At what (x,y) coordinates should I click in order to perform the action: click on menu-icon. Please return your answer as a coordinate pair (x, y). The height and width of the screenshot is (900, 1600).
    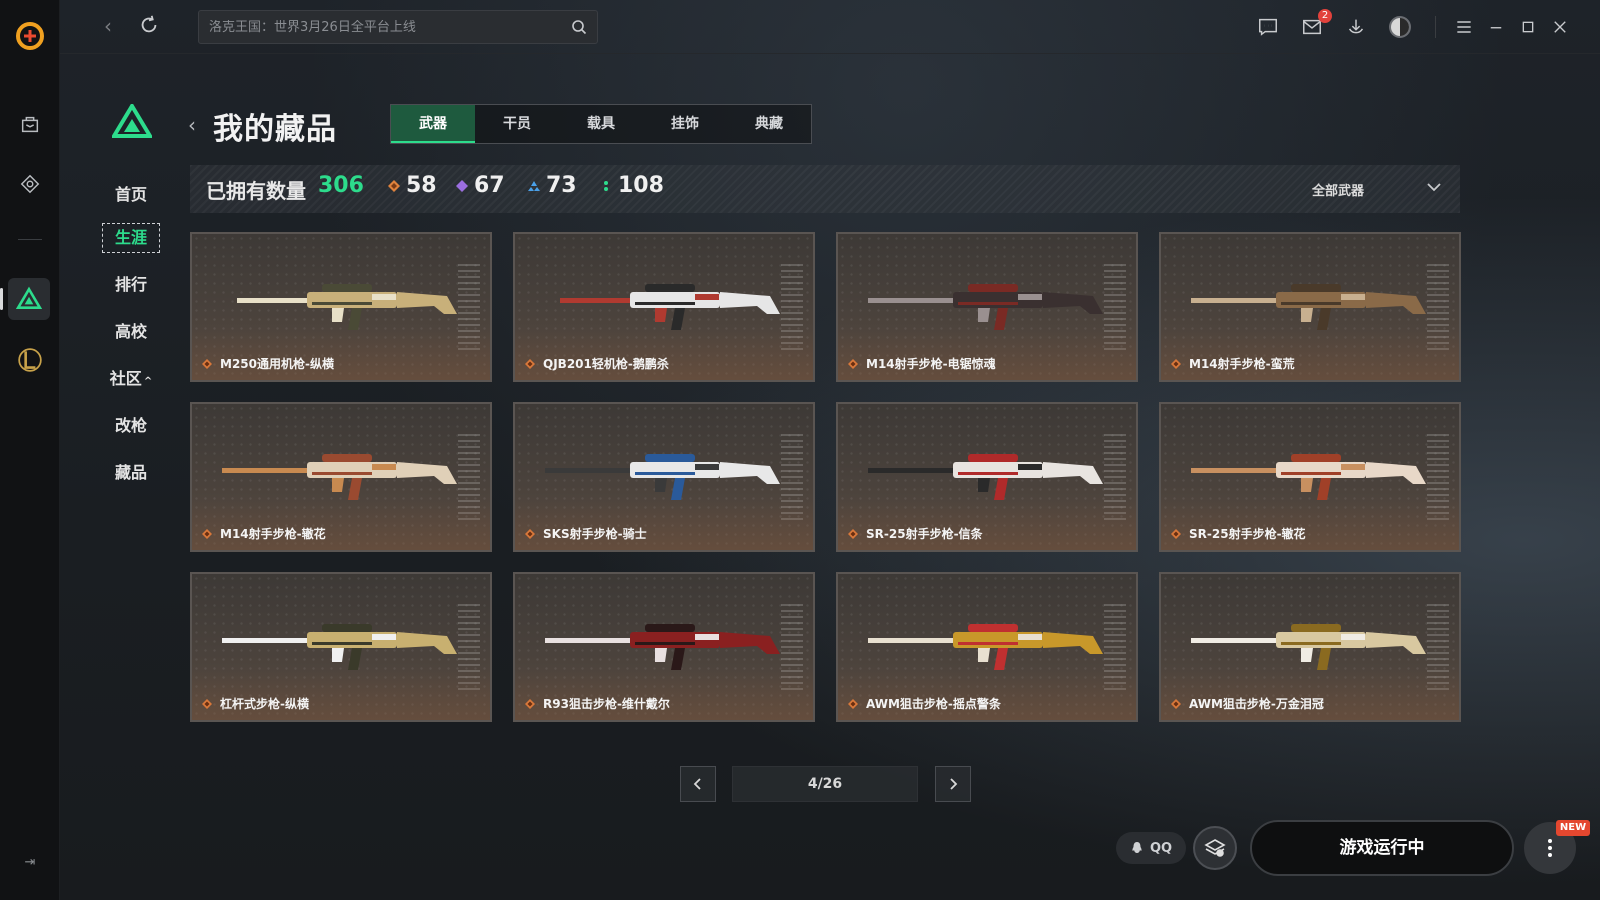
    Looking at the image, I should click on (1464, 27).